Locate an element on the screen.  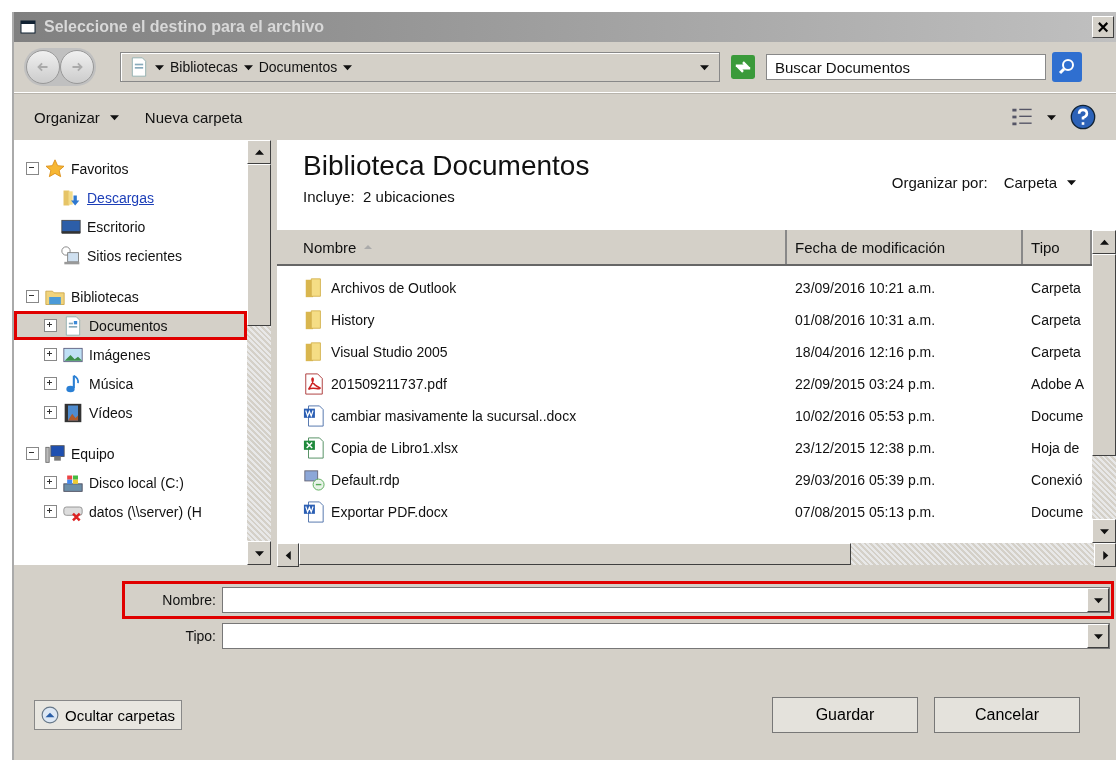
file-name-cell: Copia de Libro1.xlsx is located at coordinates (532, 448).